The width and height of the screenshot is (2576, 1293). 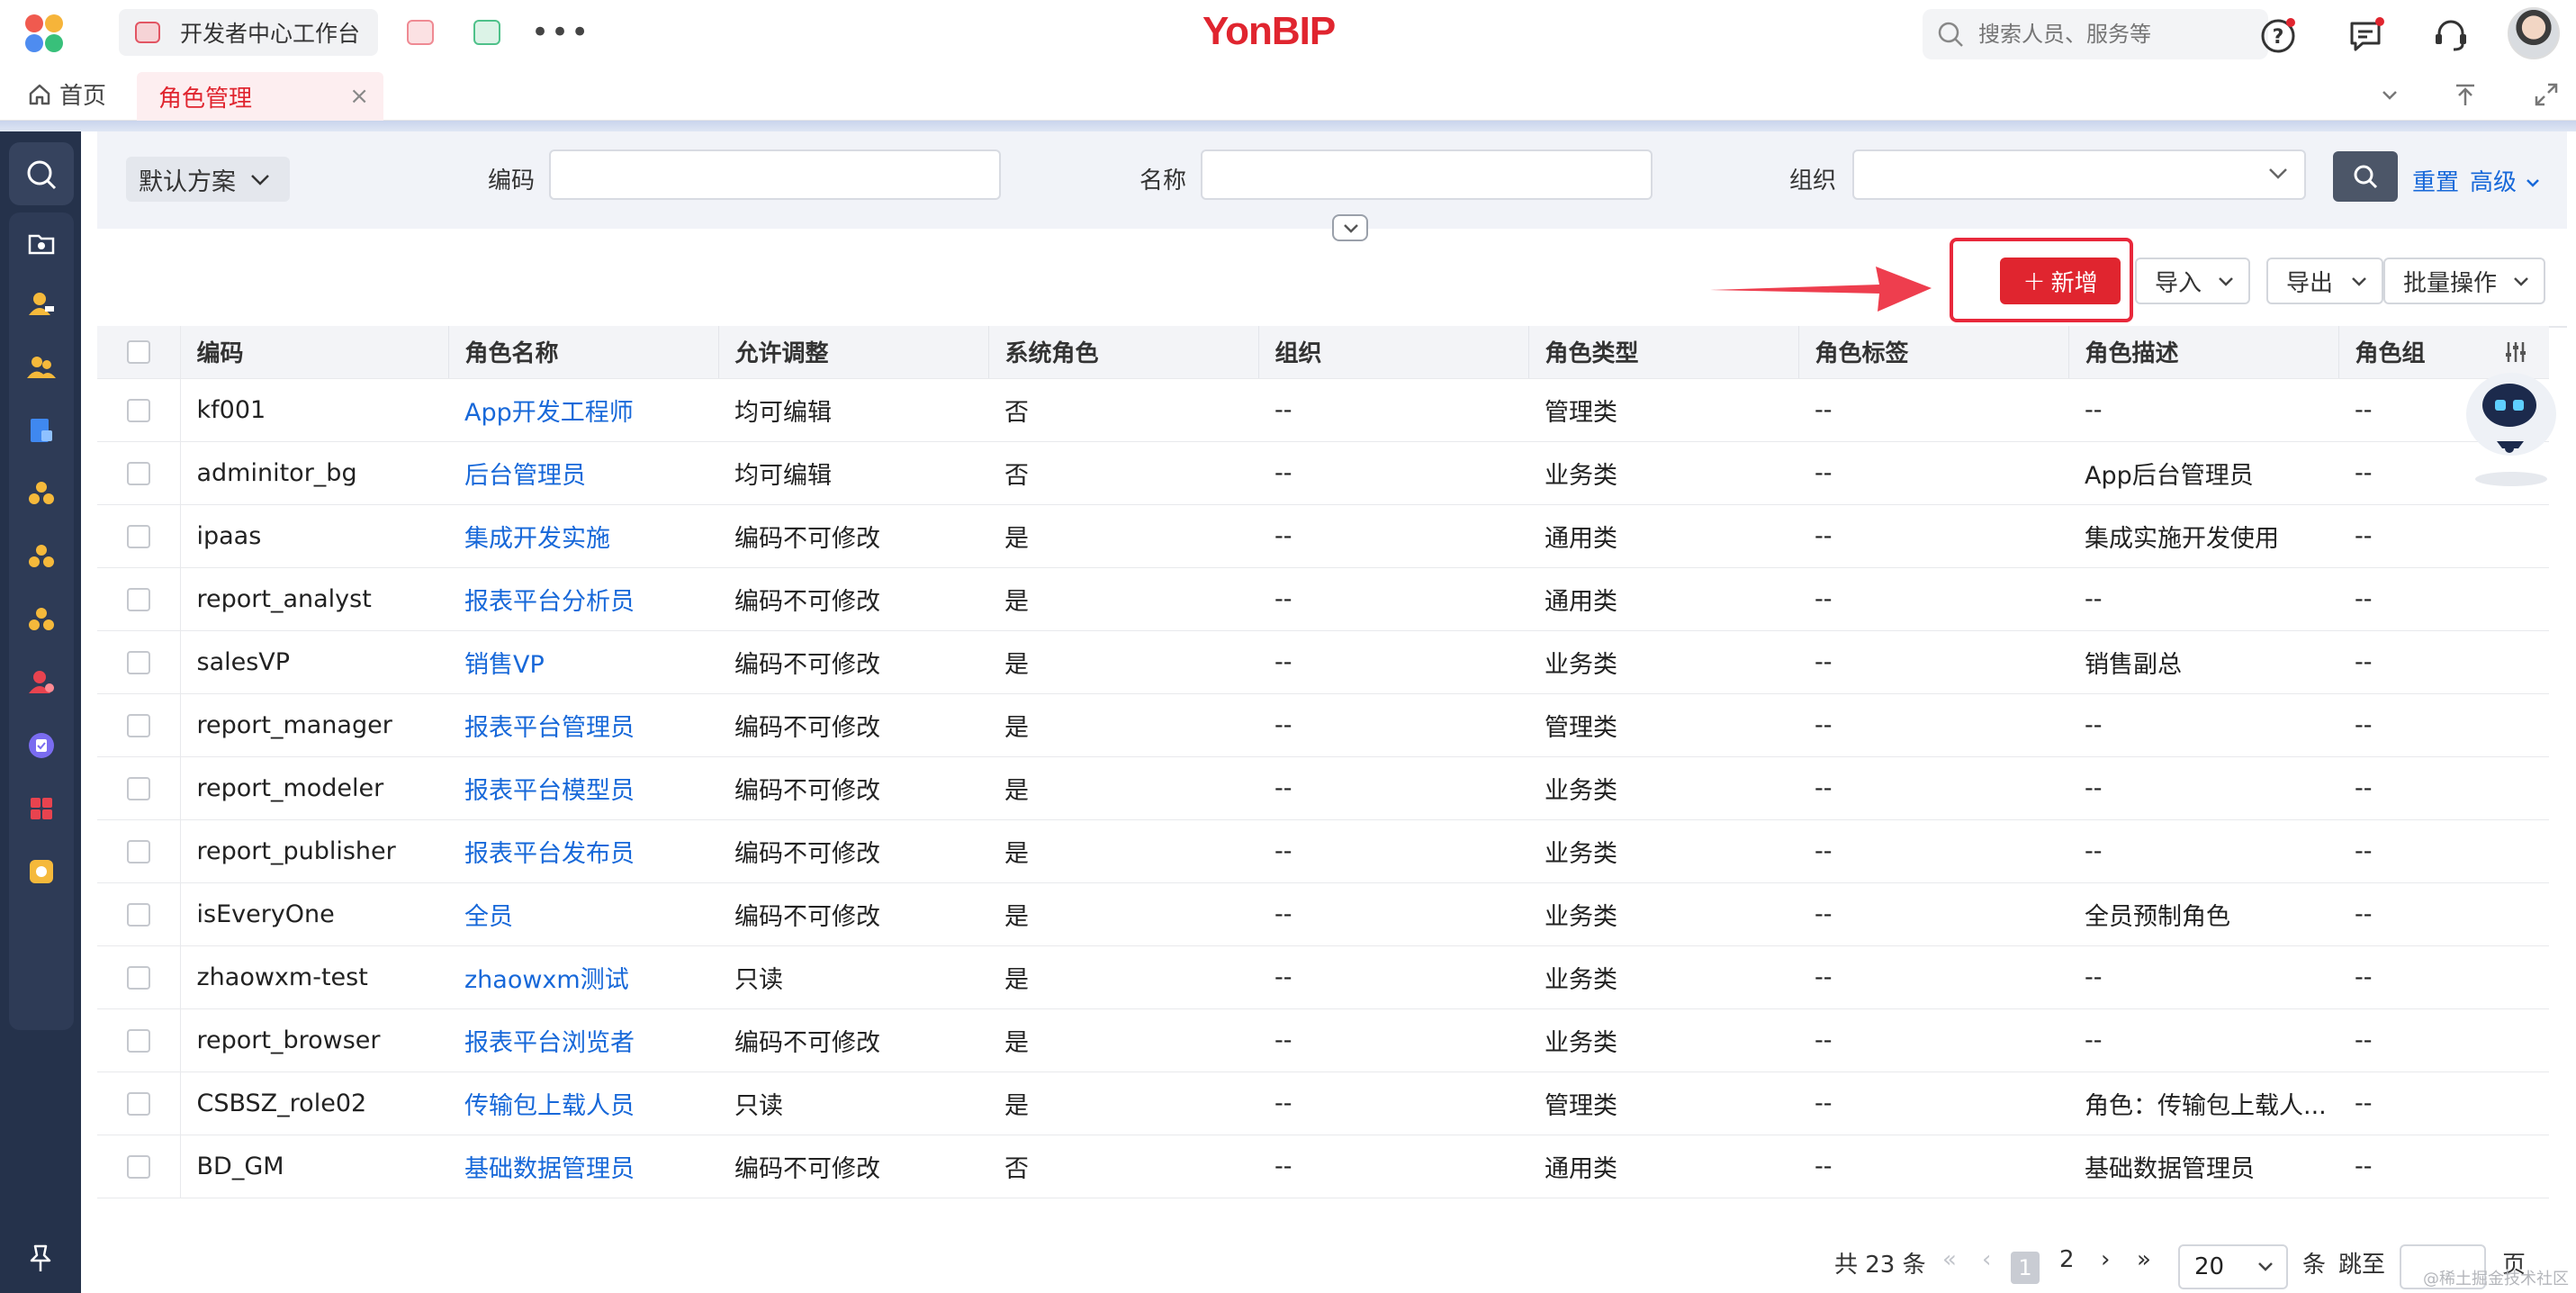 What do you see at coordinates (549, 728) in the screenshot?
I see `role-name-link: 报表平台管理员` at bounding box center [549, 728].